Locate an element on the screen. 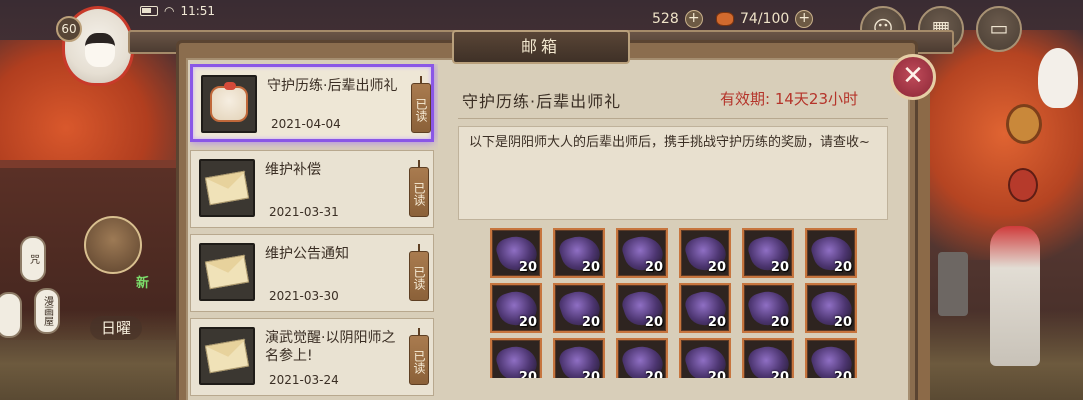 The width and height of the screenshot is (1083, 400). coins-counter: 528 + is located at coordinates (677, 19).